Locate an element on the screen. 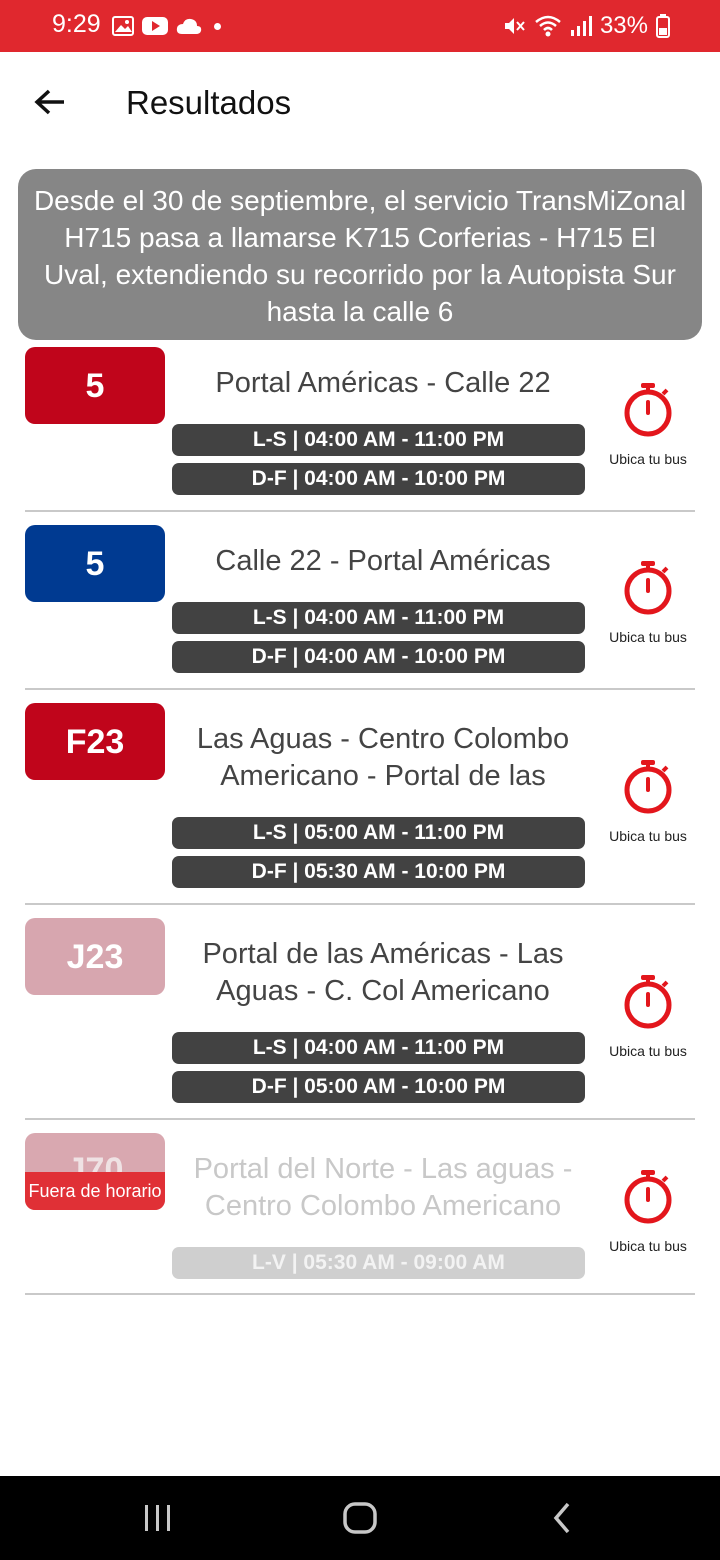 This screenshot has height=1560, width=720. arrow-left-icon is located at coordinates (49, 102).